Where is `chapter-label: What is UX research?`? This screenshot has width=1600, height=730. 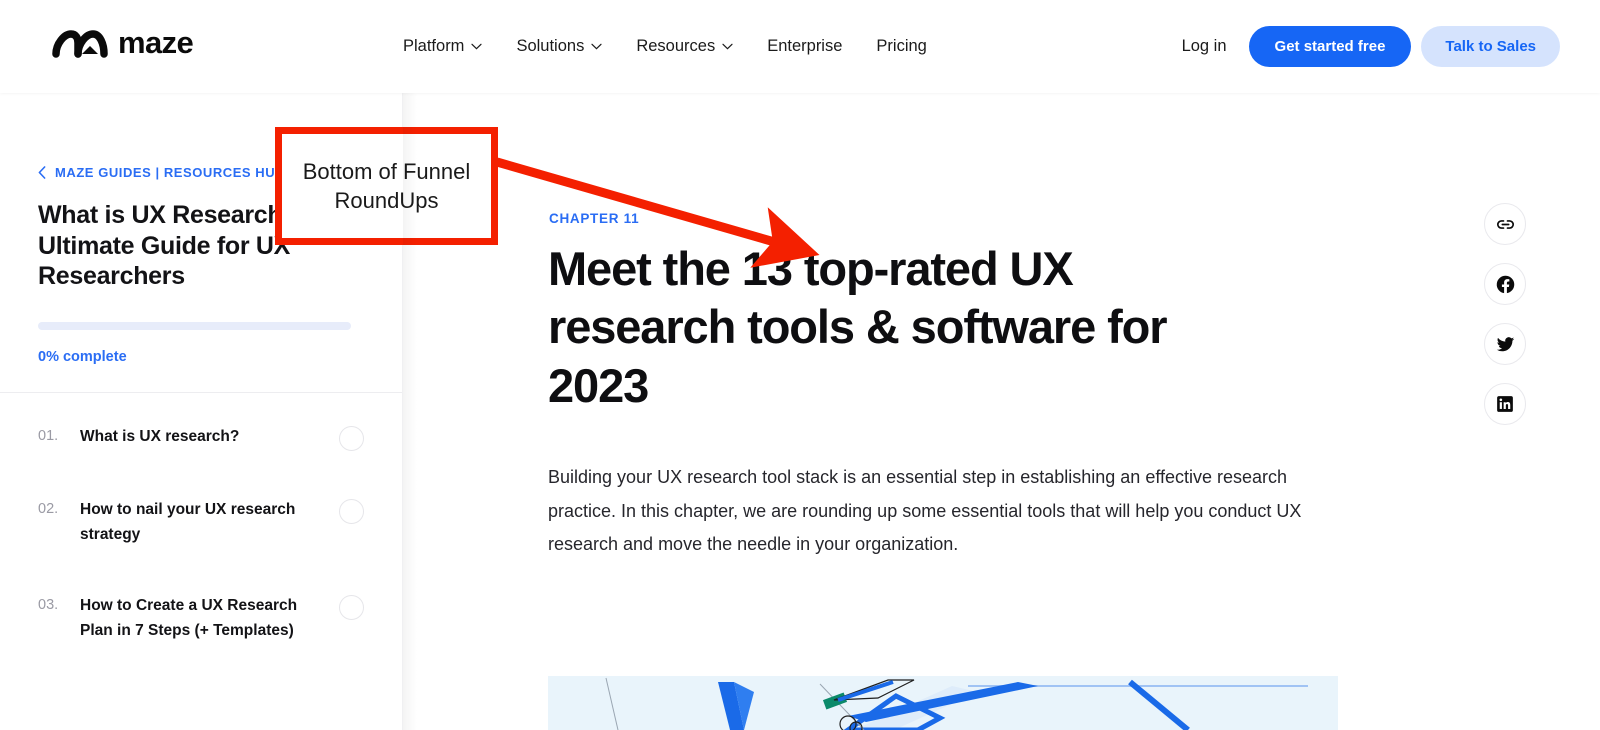 chapter-label: What is UX research? is located at coordinates (160, 436).